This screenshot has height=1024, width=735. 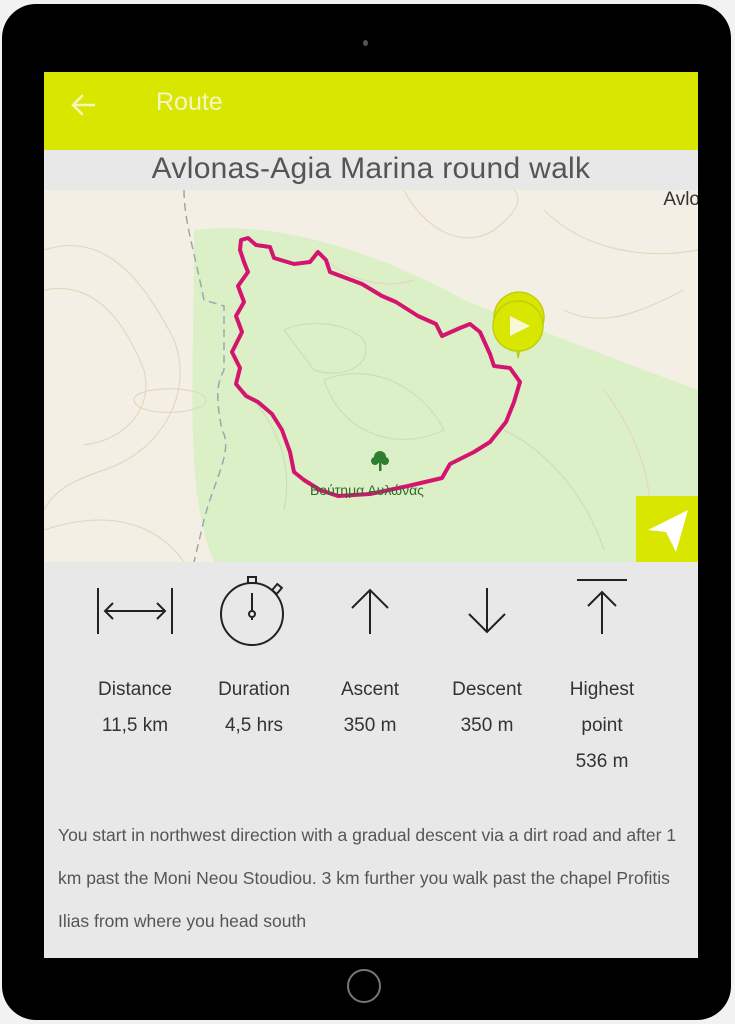 What do you see at coordinates (254, 658) in the screenshot?
I see `stat-duration: Duration 4,5 hrs` at bounding box center [254, 658].